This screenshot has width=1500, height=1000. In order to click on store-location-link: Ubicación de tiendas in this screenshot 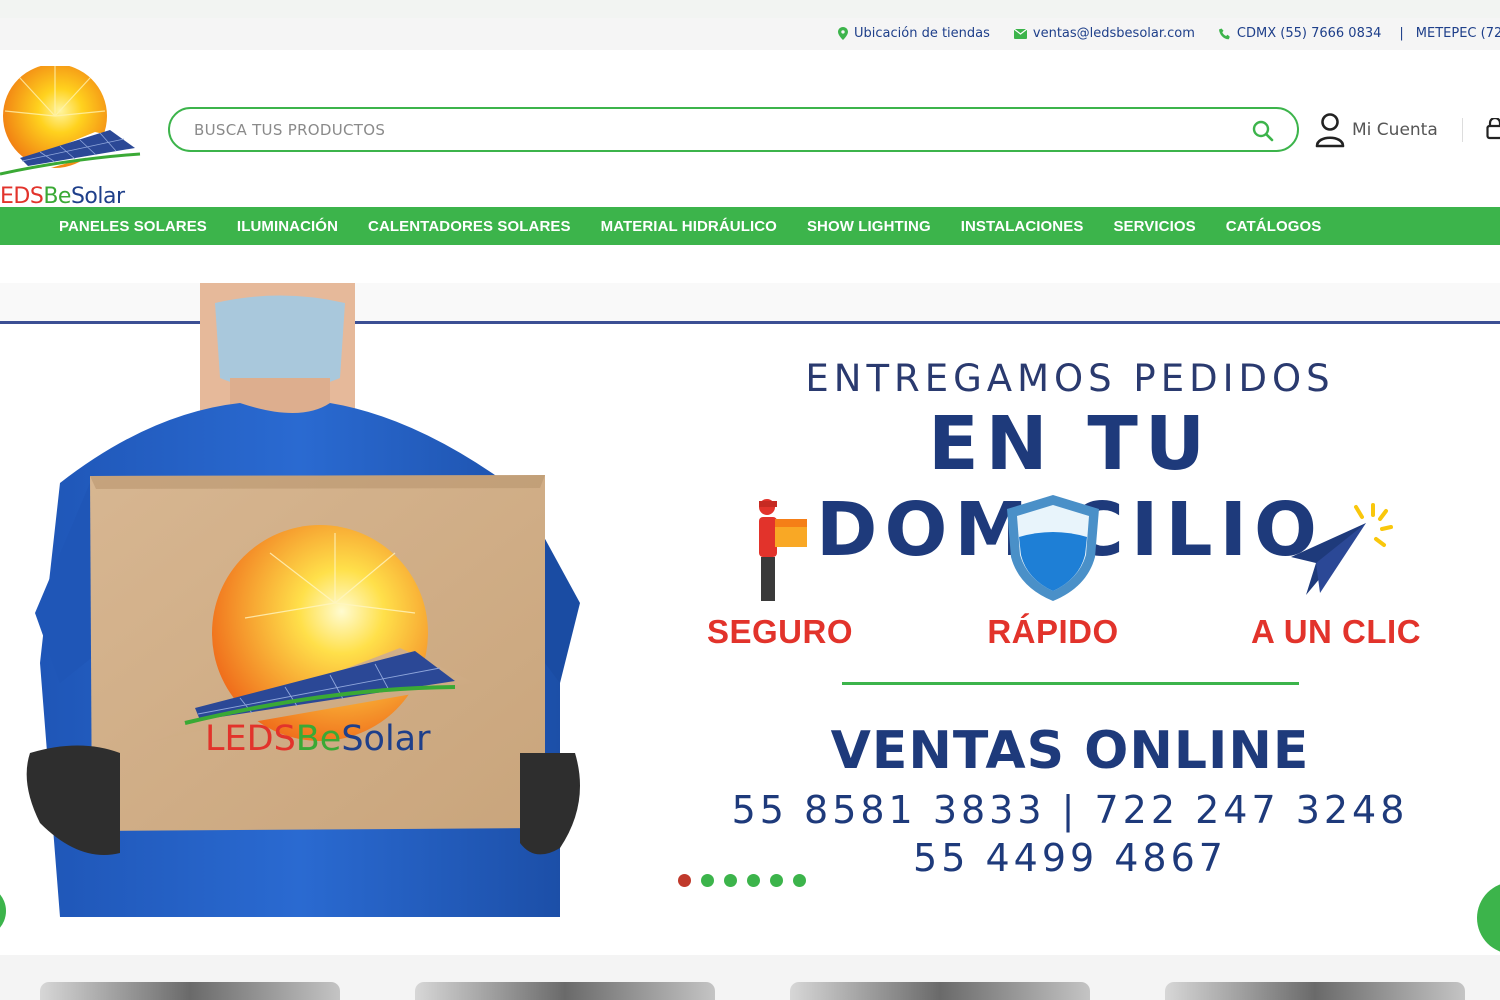, I will do `click(914, 33)`.